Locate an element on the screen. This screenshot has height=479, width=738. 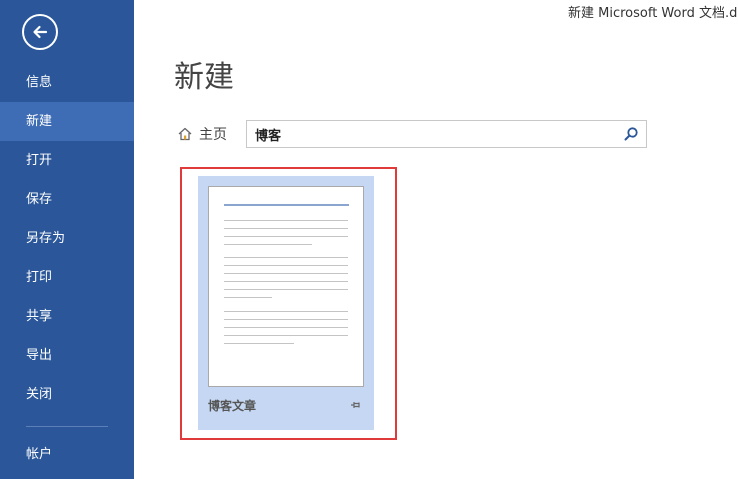
pin-icon is located at coordinates (356, 405).